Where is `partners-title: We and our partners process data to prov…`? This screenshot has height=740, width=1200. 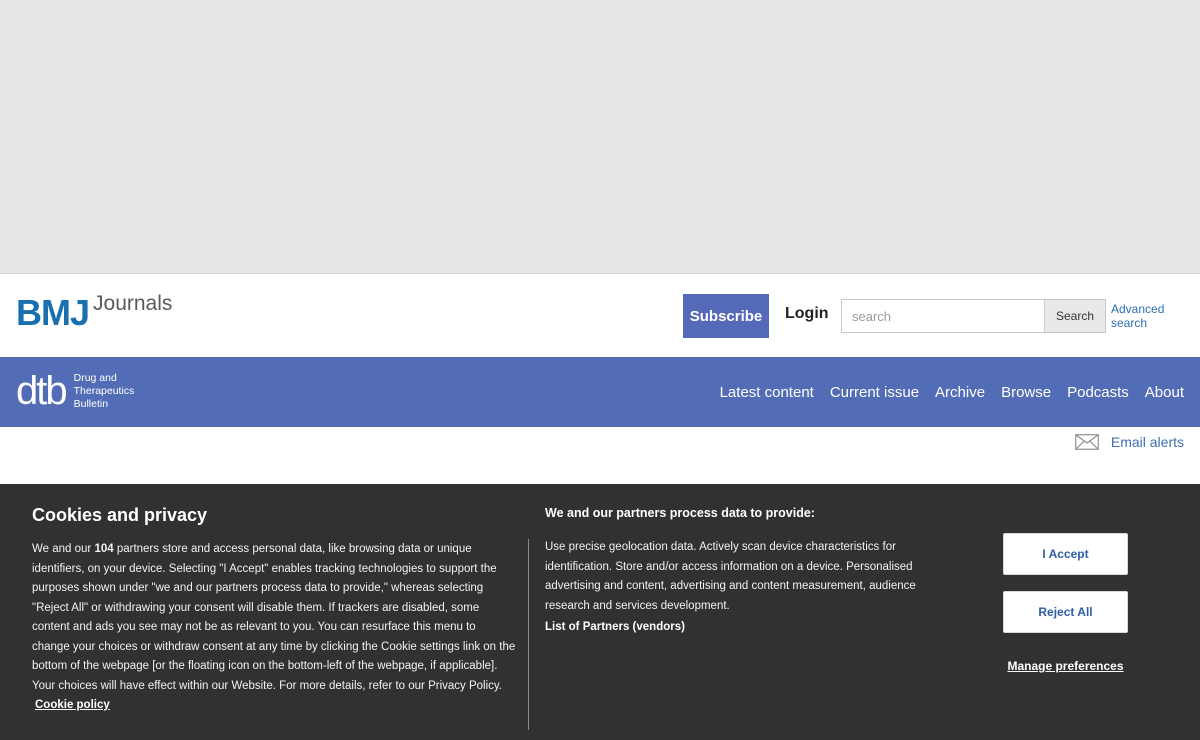 partners-title: We and our partners process data to prov… is located at coordinates (680, 513).